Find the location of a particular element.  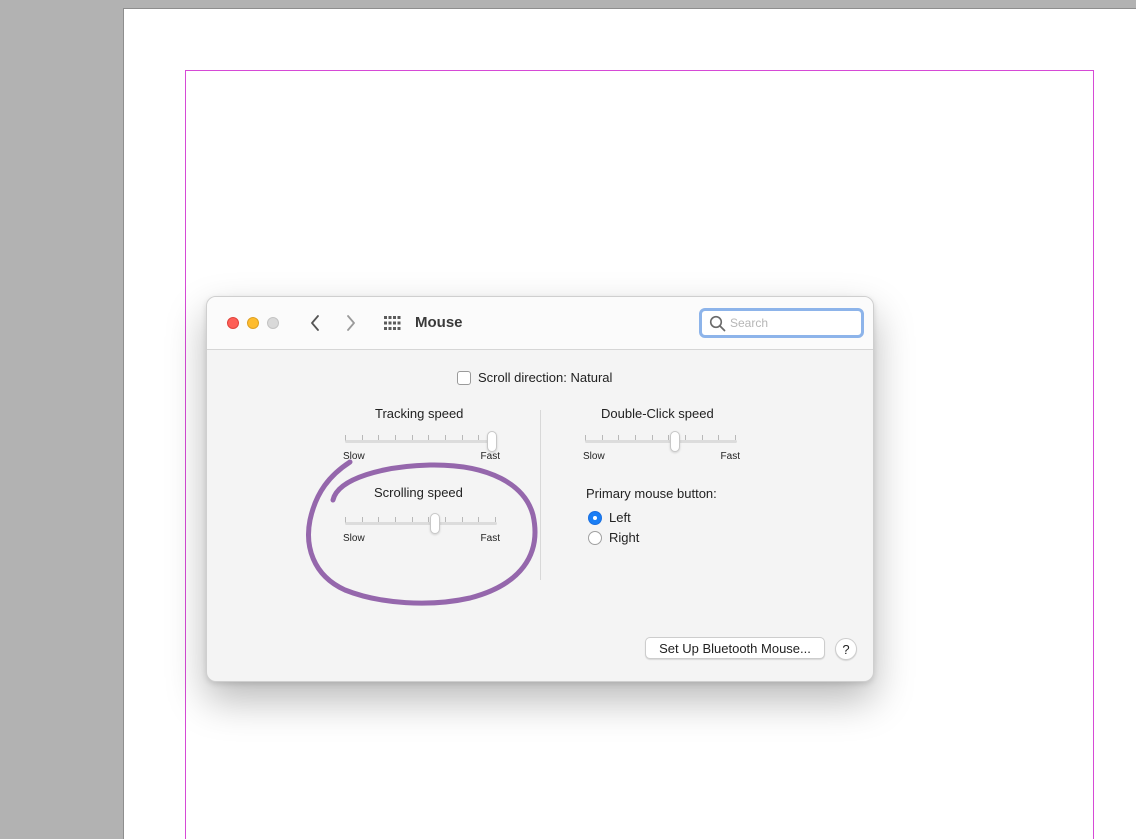

left-label: Left is located at coordinates (620, 517).